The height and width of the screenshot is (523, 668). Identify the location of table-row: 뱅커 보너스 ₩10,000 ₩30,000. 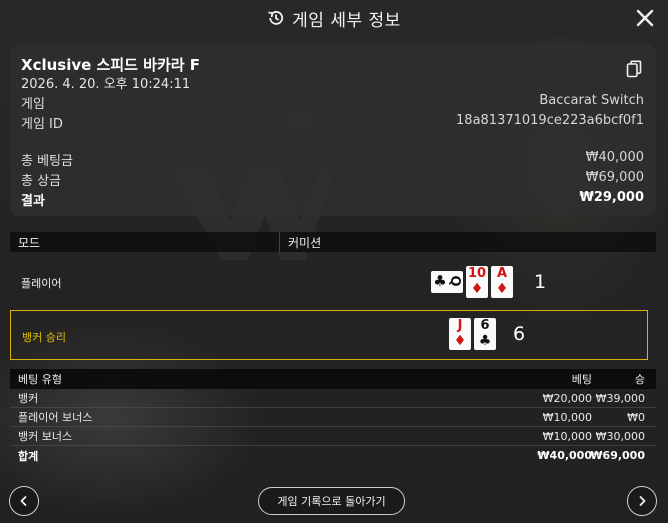
(333, 436).